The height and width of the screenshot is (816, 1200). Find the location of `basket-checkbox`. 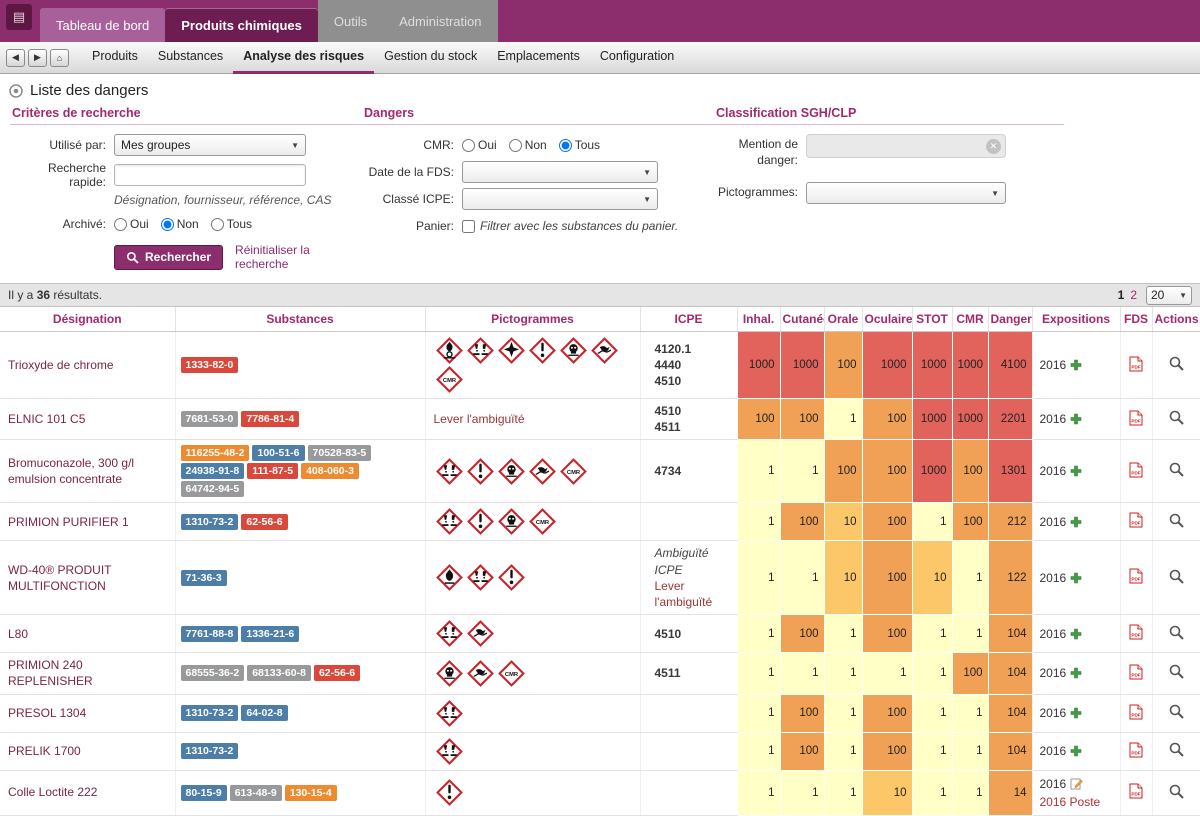

basket-checkbox is located at coordinates (468, 226).